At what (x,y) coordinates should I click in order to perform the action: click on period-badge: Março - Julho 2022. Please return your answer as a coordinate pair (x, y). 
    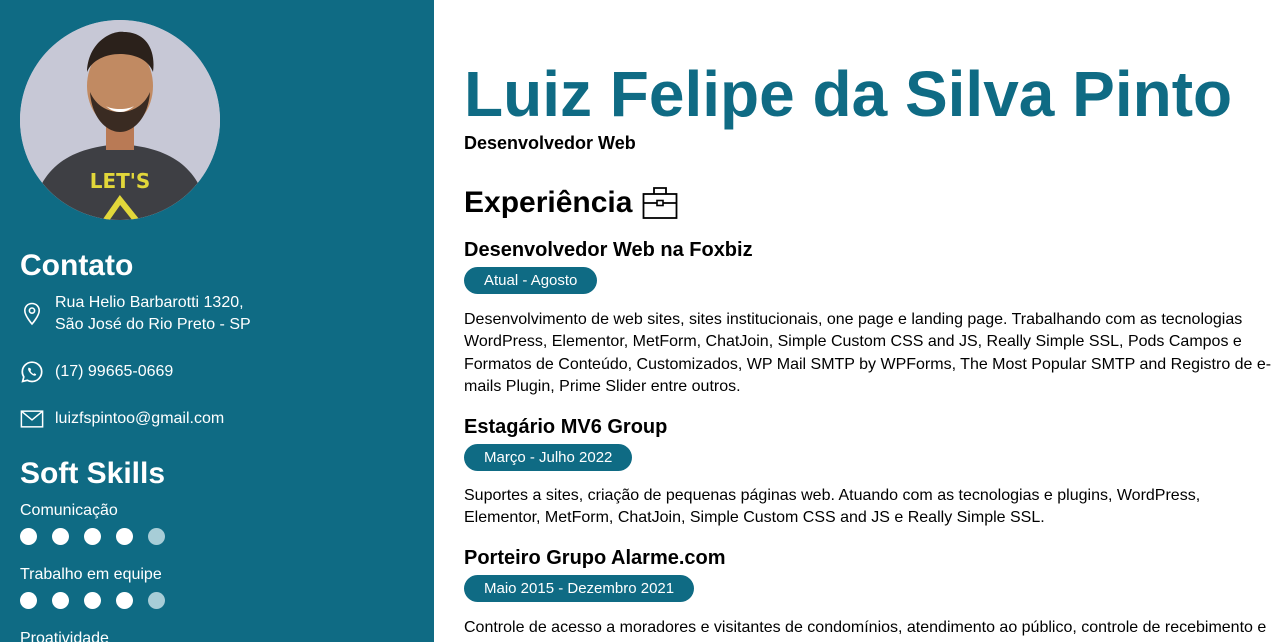
    Looking at the image, I should click on (548, 457).